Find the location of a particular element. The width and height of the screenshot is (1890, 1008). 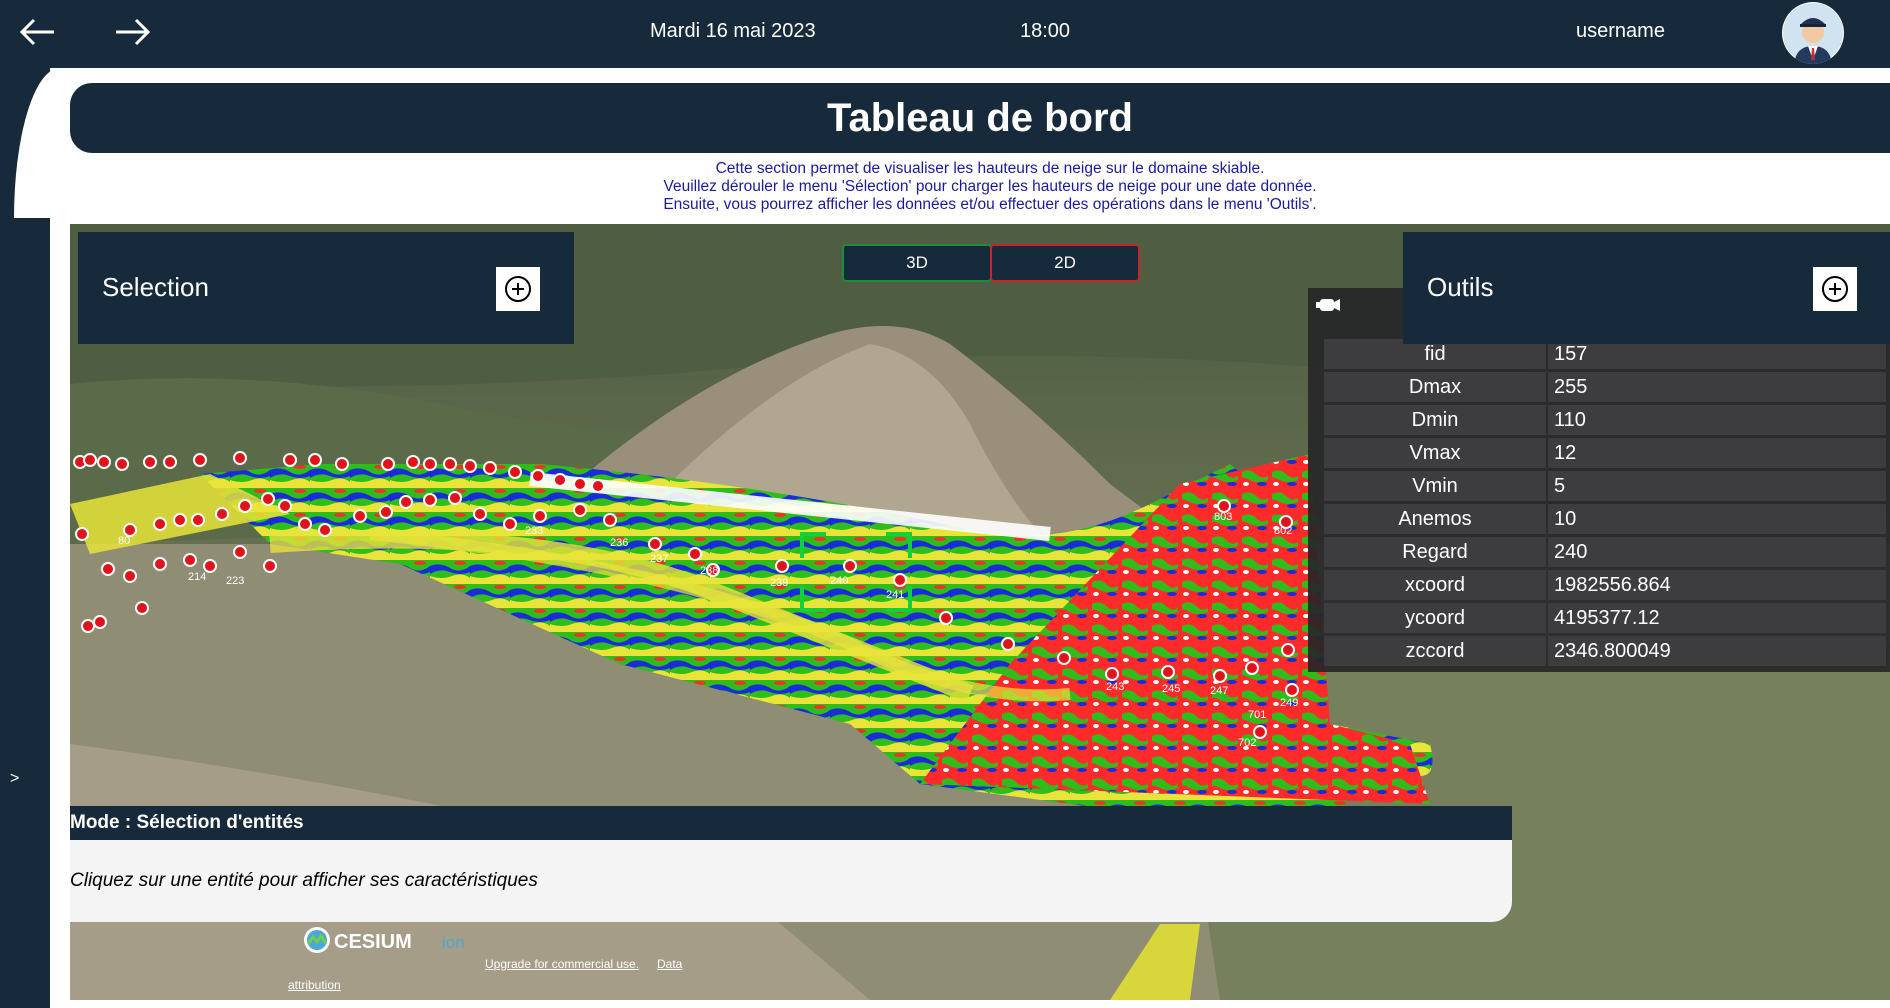

attribution-link: attribution is located at coordinates (314, 985).